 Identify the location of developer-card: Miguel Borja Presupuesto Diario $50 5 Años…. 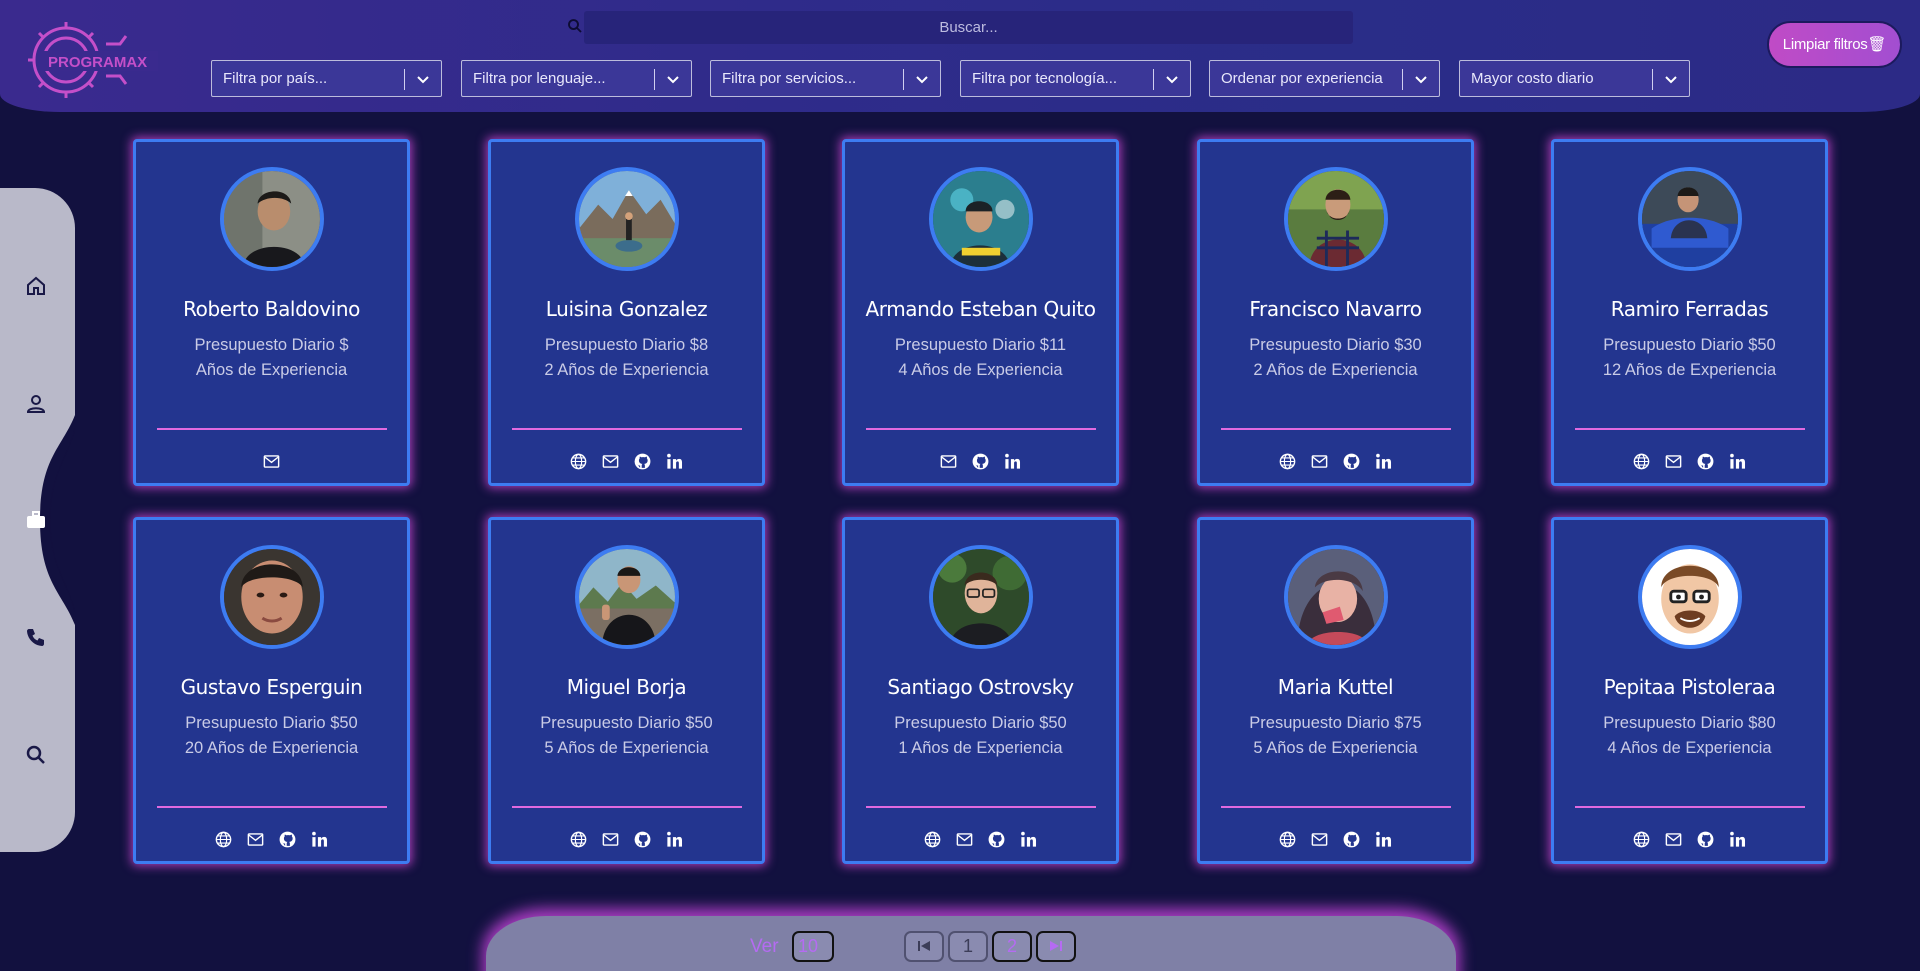
(626, 690).